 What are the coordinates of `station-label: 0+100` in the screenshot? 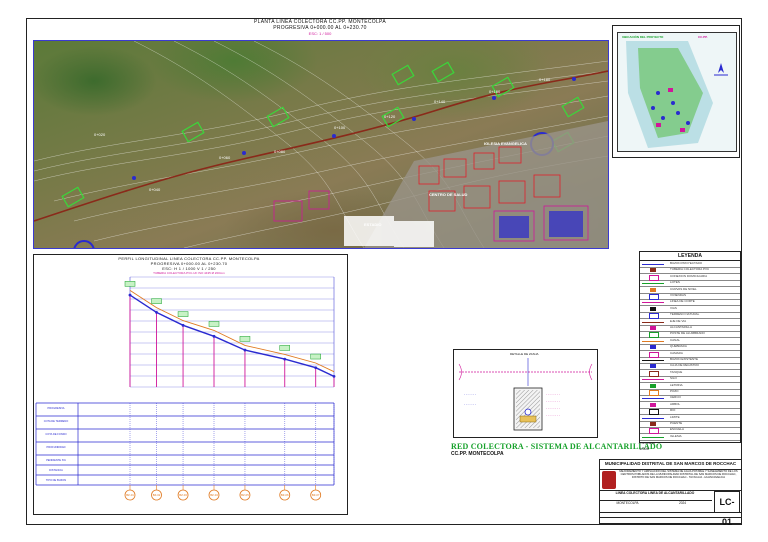 It's located at (340, 127).